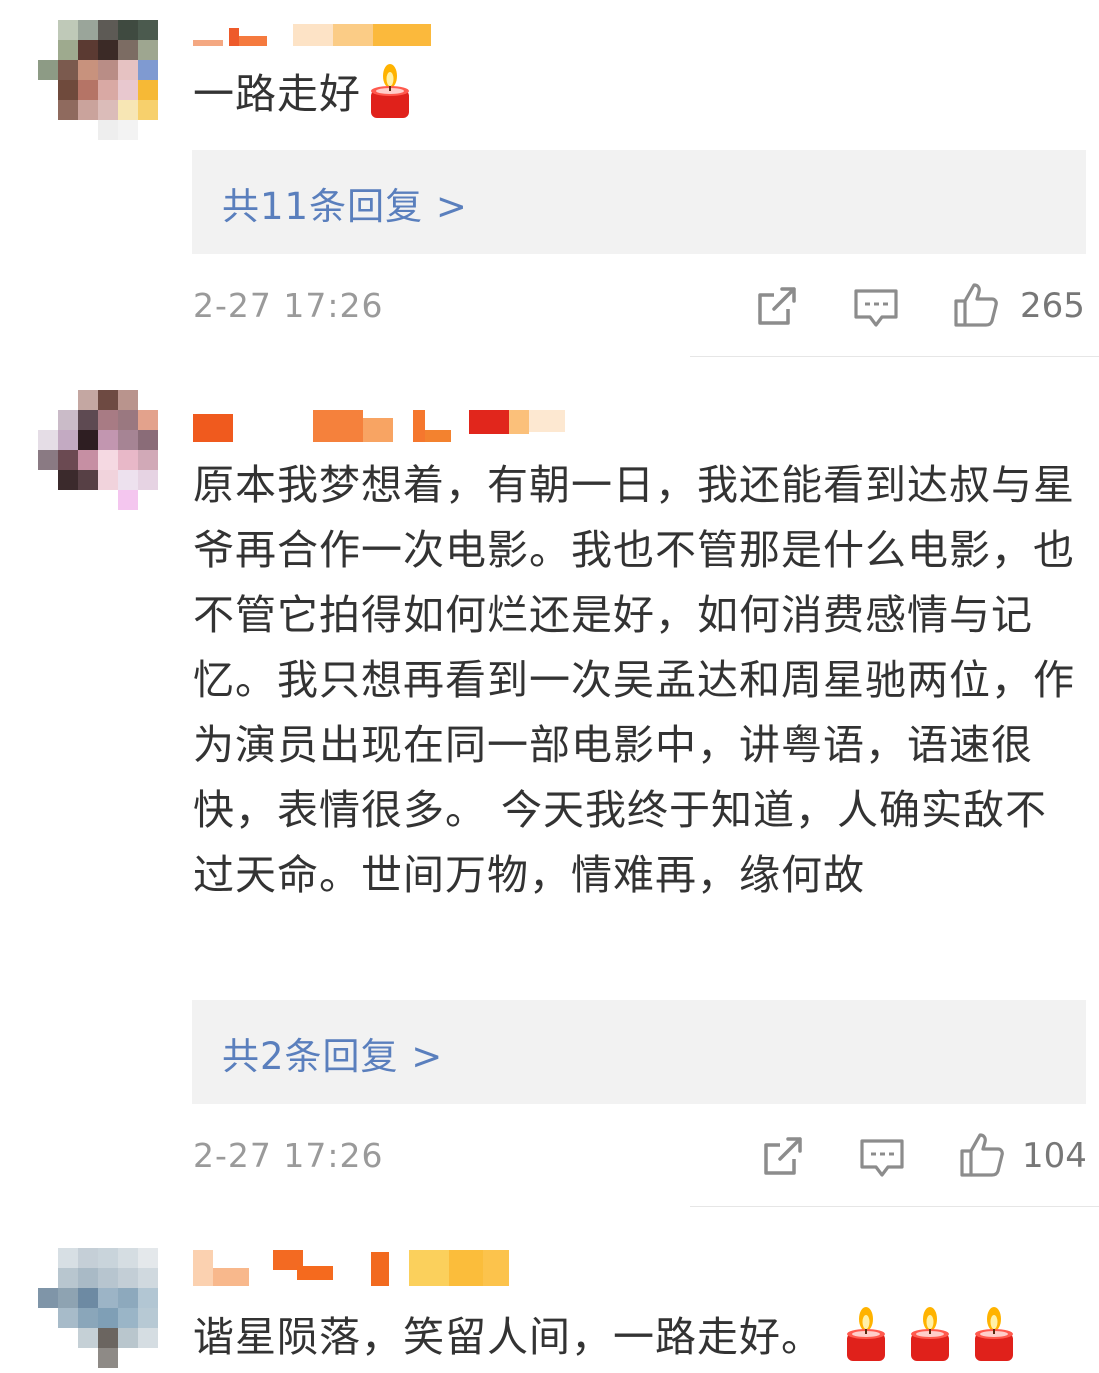  What do you see at coordinates (1052, 306) in the screenshot?
I see `like-count: 265` at bounding box center [1052, 306].